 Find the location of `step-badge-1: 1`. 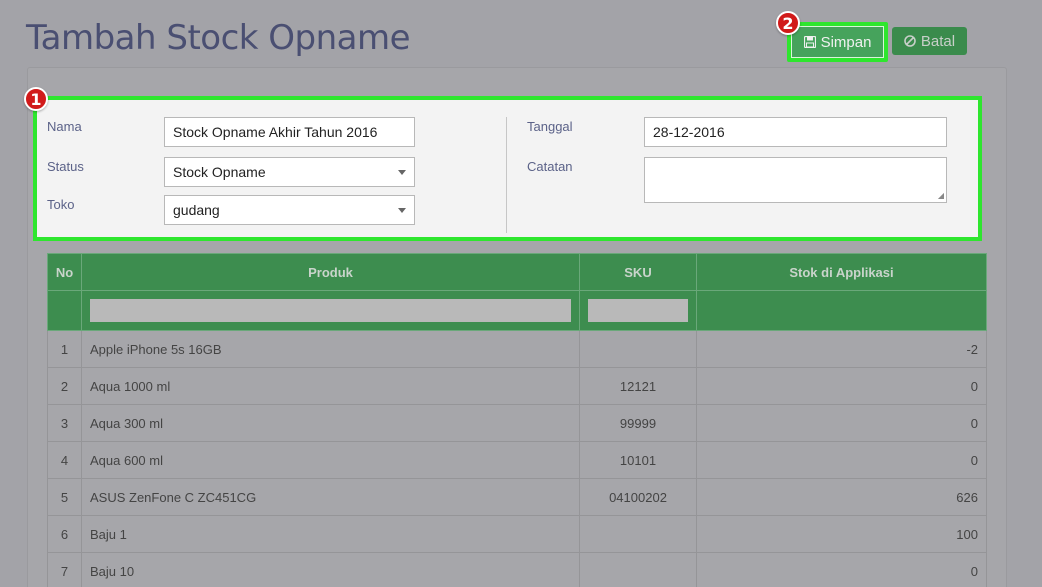

step-badge-1: 1 is located at coordinates (36, 99).